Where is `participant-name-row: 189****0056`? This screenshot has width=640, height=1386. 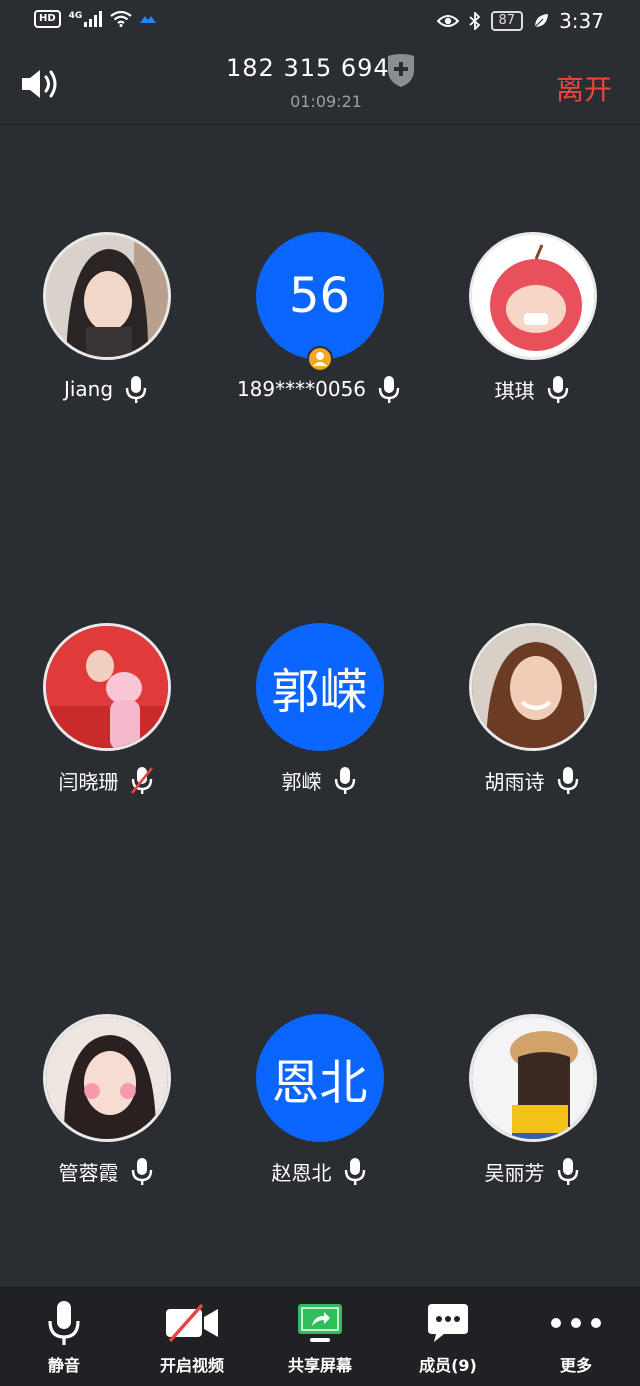
participant-name-row: 189****0056 is located at coordinates (319, 389).